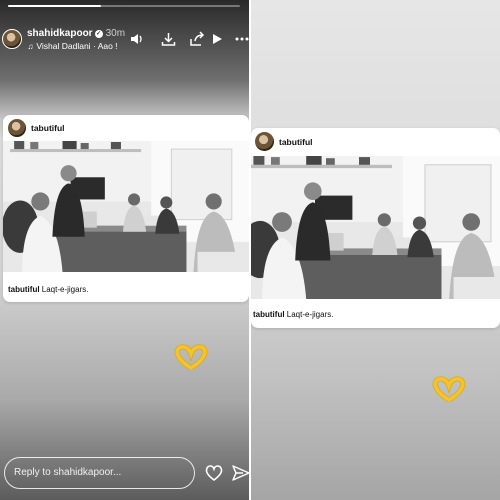 The image size is (500, 500). What do you see at coordinates (60, 33) in the screenshot?
I see `story-username: shahidkapoor` at bounding box center [60, 33].